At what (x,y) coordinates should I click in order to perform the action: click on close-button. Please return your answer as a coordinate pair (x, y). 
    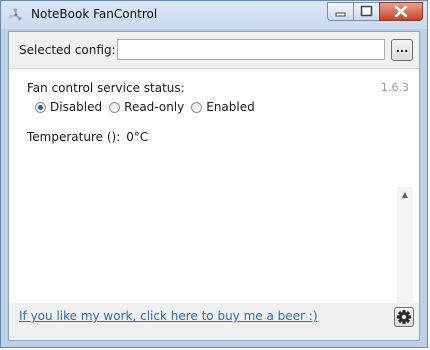
    Looking at the image, I should click on (401, 11).